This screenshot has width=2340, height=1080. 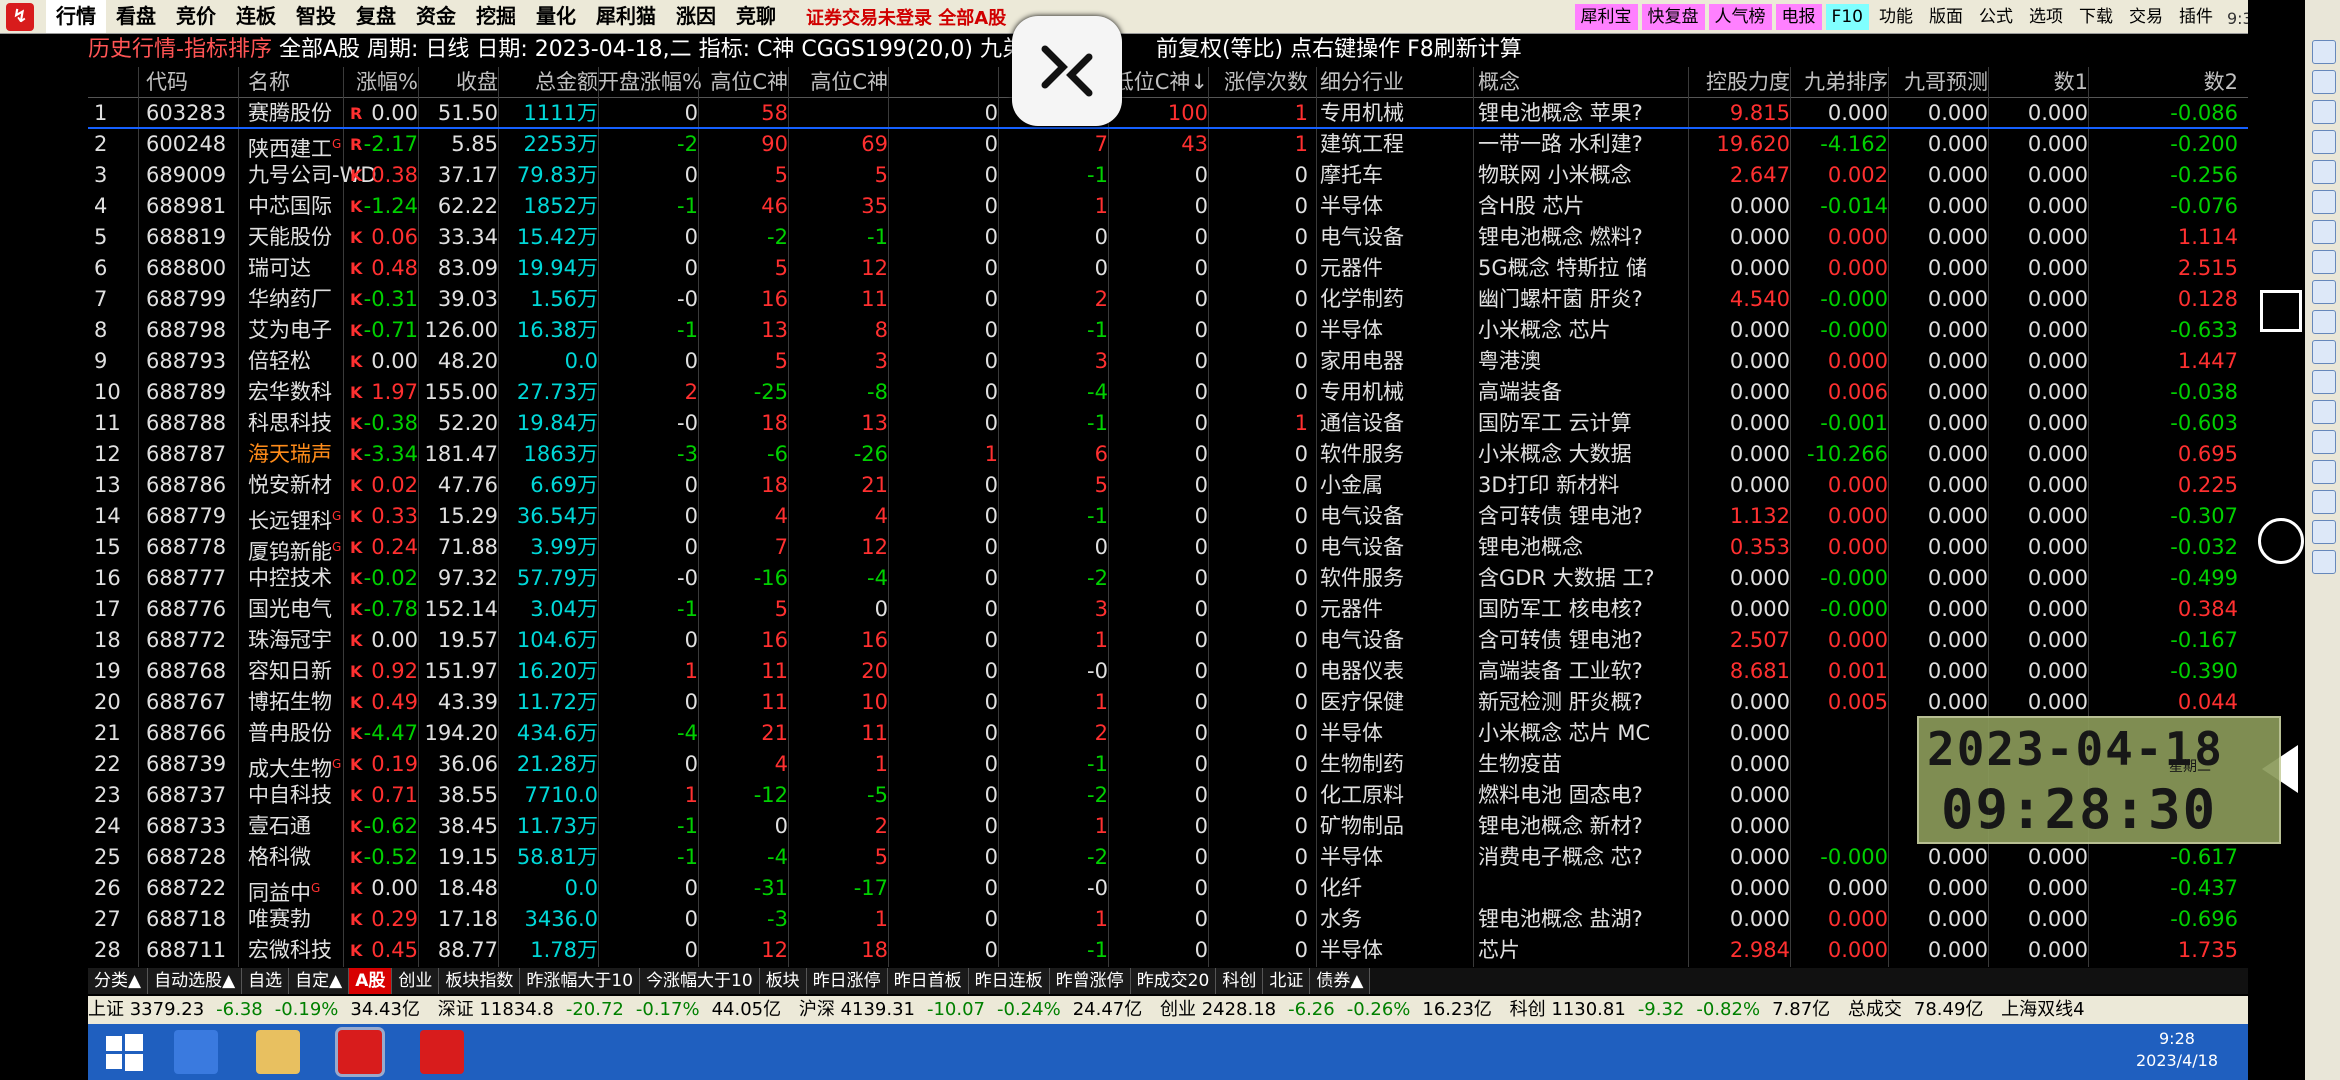 What do you see at coordinates (118, 981) in the screenshot?
I see `market-tab: 分类▲` at bounding box center [118, 981].